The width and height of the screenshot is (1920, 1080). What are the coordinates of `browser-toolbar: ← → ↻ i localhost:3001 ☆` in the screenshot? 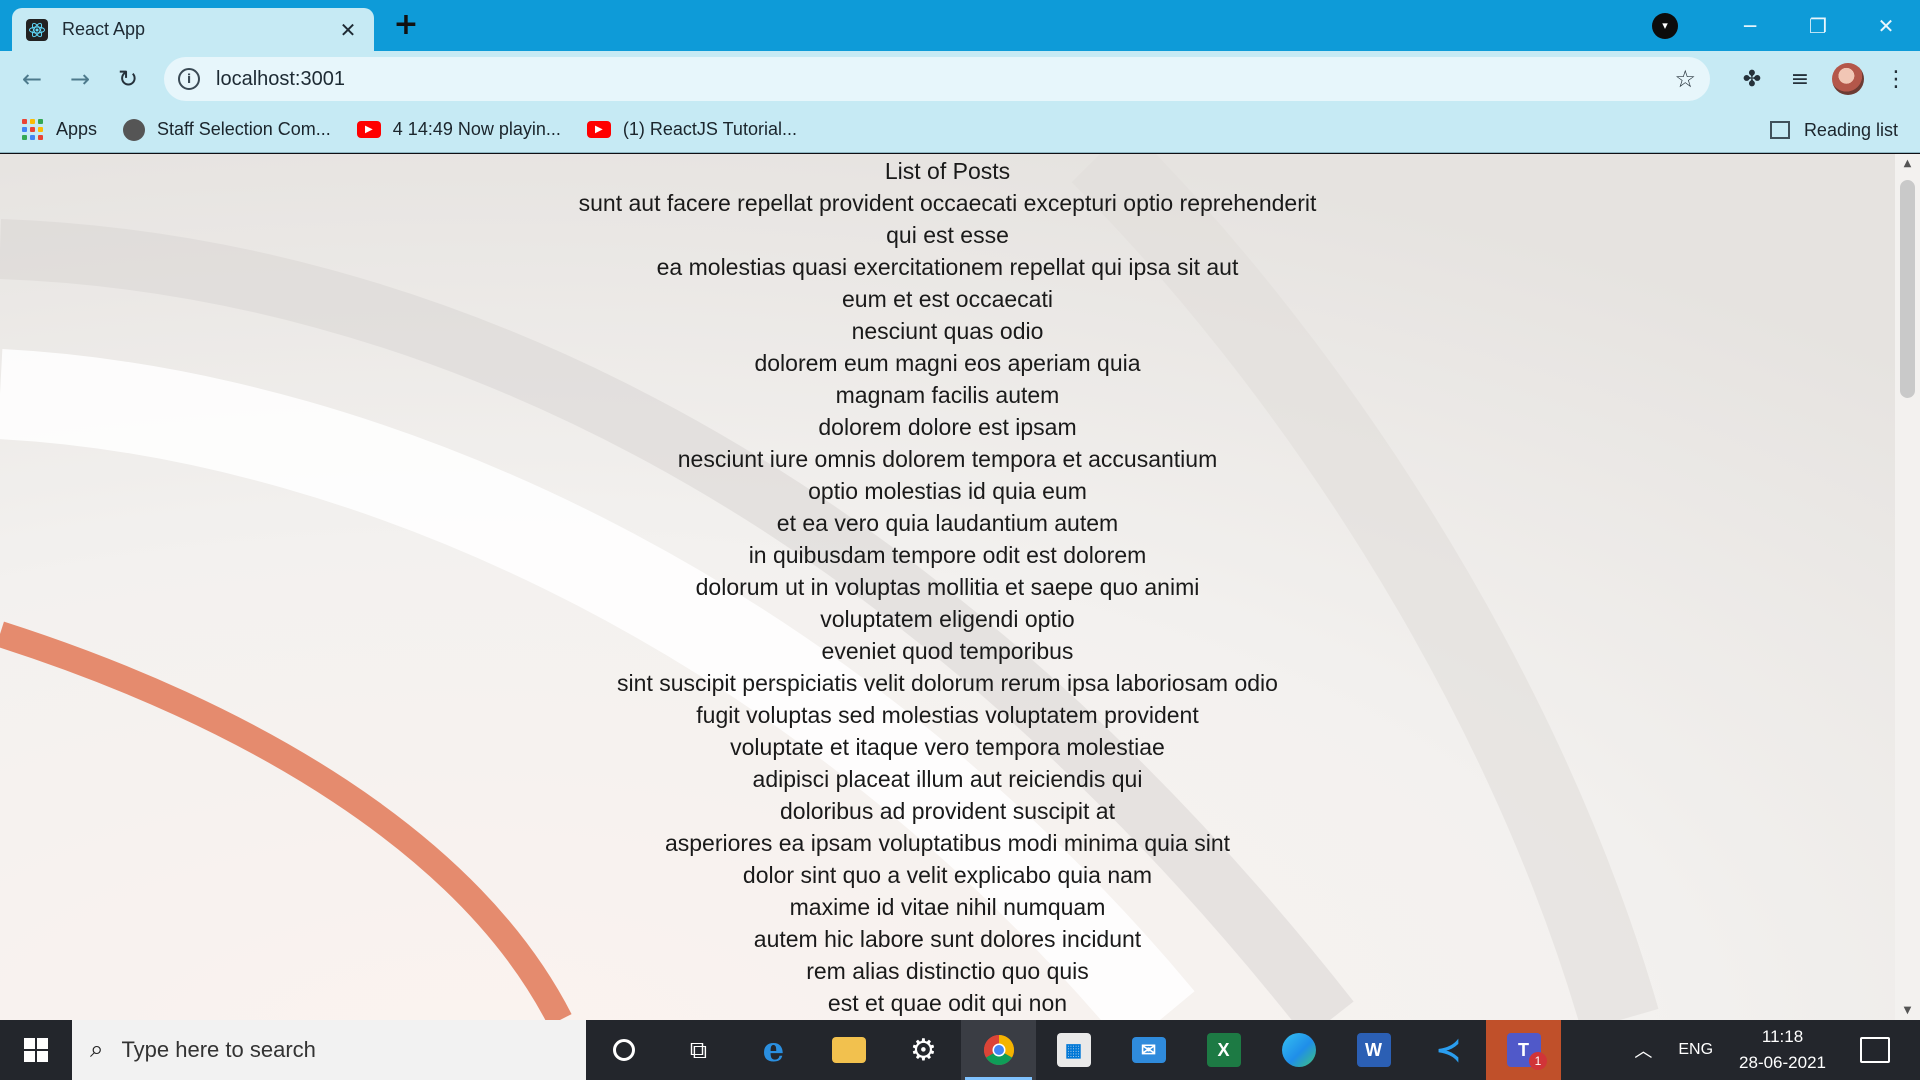 It's located at (960, 79).